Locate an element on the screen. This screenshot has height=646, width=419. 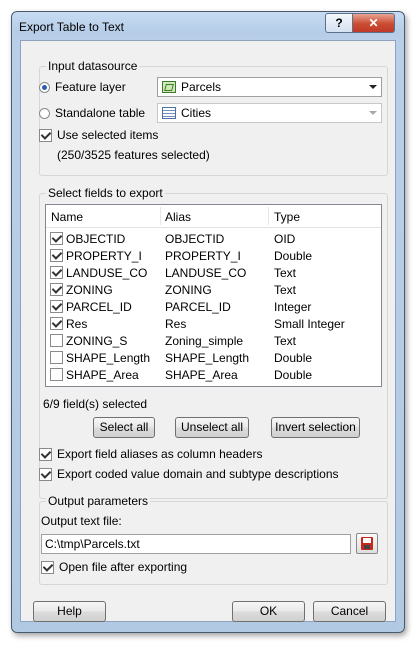
field-alias: OBJECTID is located at coordinates (195, 239).